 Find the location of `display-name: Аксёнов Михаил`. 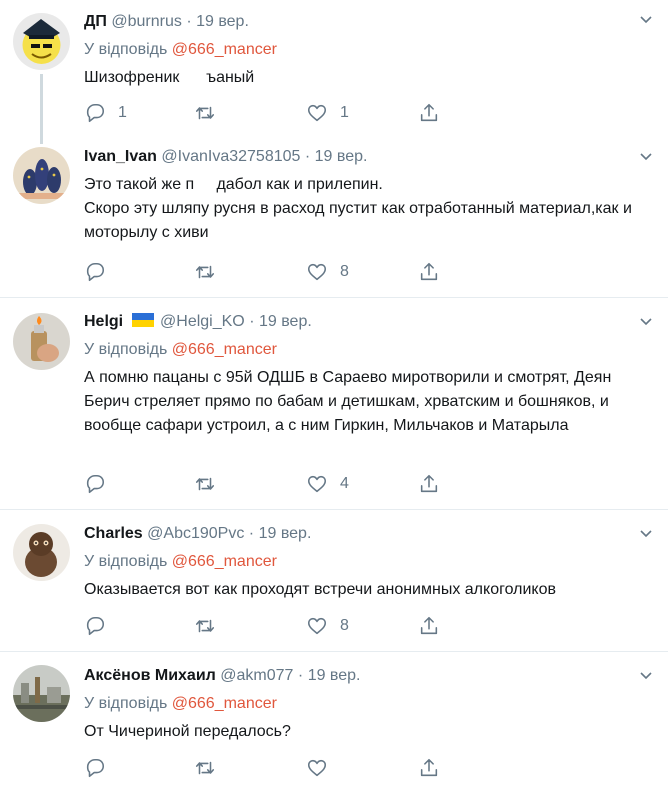

display-name: Аксёнов Михаил is located at coordinates (150, 675).